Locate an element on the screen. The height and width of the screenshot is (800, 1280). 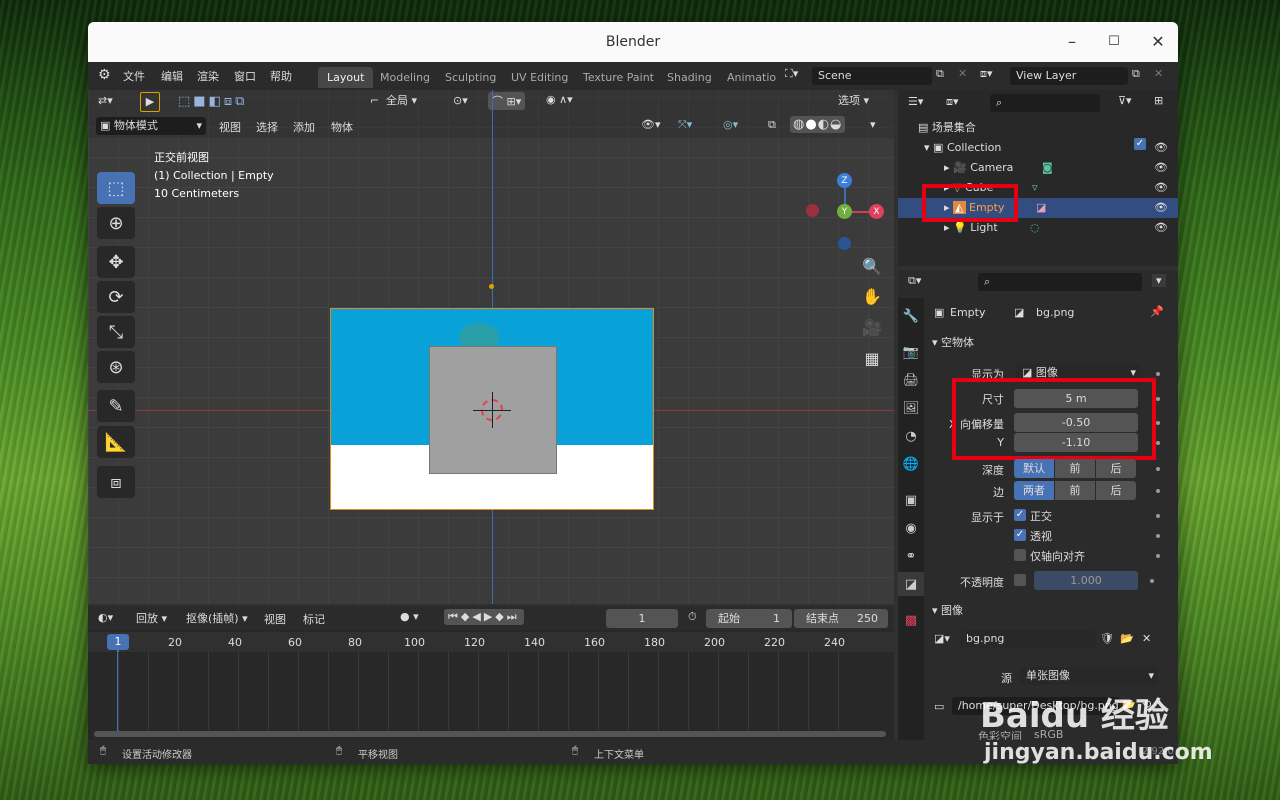
record-icon: ● ▾ is located at coordinates (409, 616).